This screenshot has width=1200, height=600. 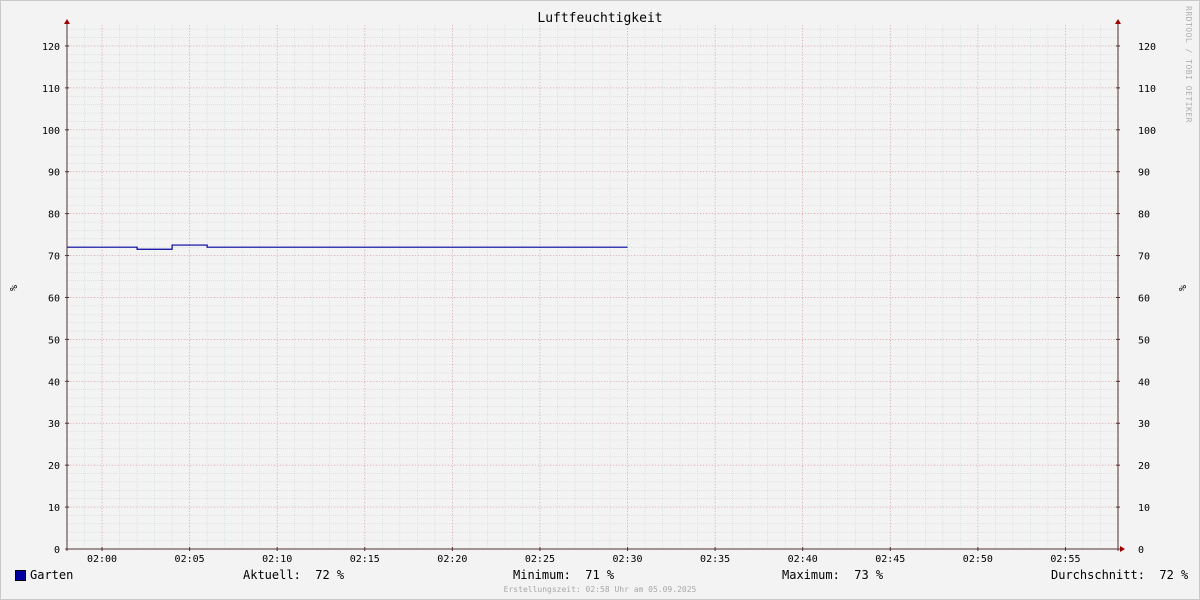 I want to click on x-tick-label: 02:15, so click(x=365, y=559).